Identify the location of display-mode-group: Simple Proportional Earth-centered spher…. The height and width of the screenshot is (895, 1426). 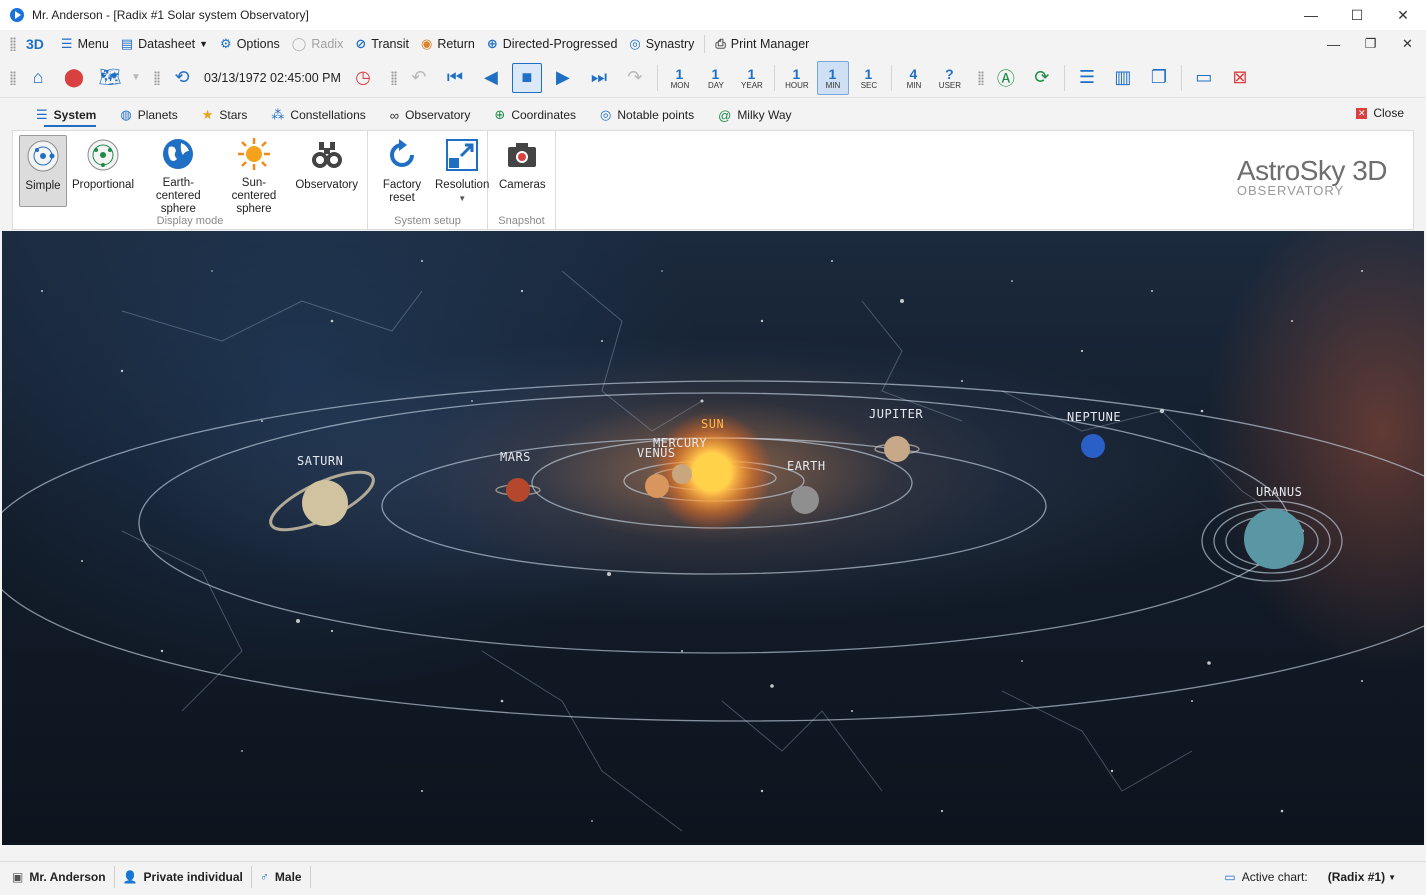
(190, 180).